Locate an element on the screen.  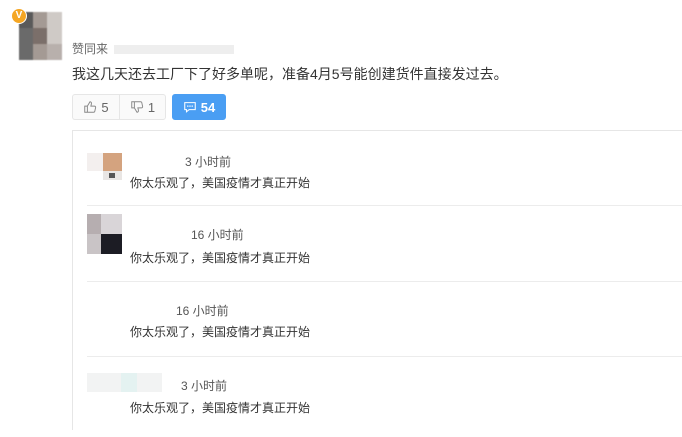
like-button: 5 is located at coordinates (95, 107).